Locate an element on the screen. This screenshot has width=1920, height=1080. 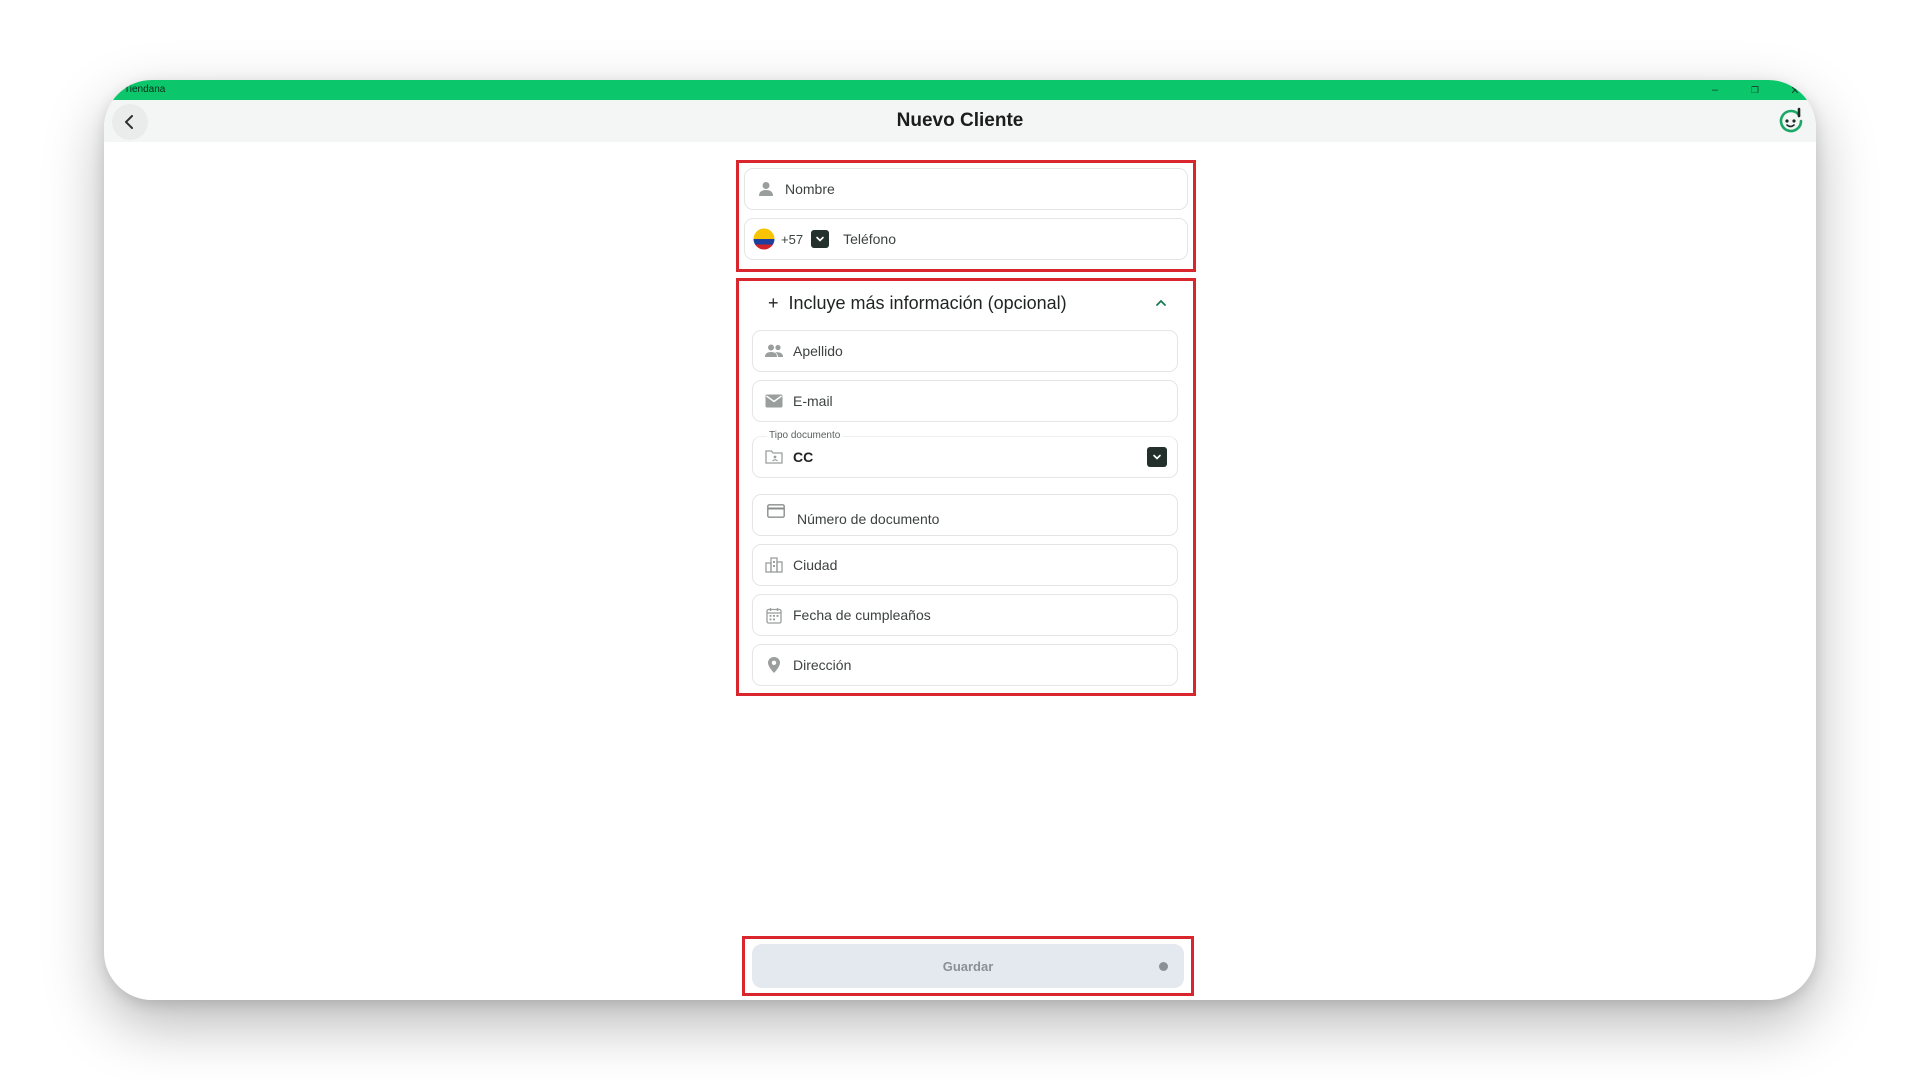
fecha-field is located at coordinates (965, 615).